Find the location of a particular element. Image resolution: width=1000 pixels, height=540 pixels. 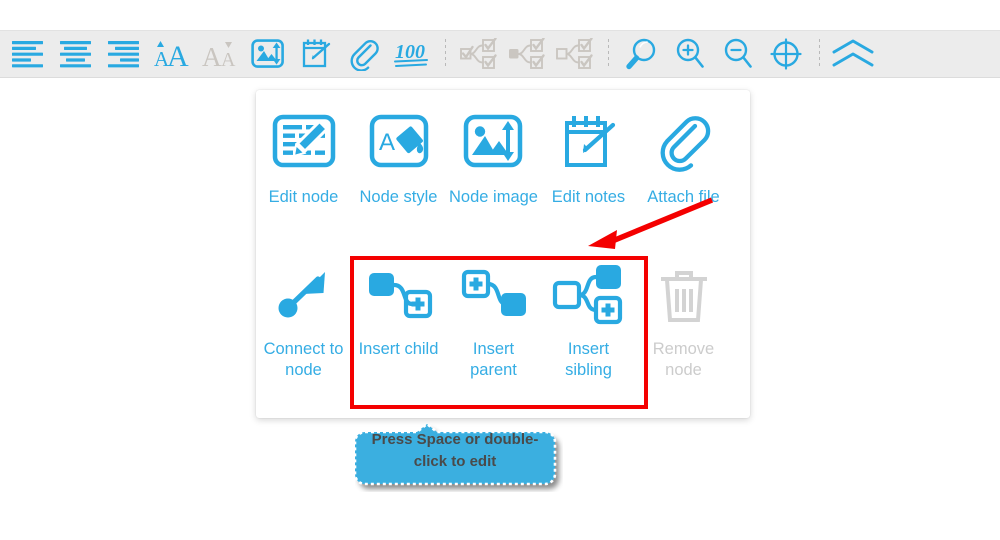

panel-item-label: Attach file is located at coordinates (683, 197).